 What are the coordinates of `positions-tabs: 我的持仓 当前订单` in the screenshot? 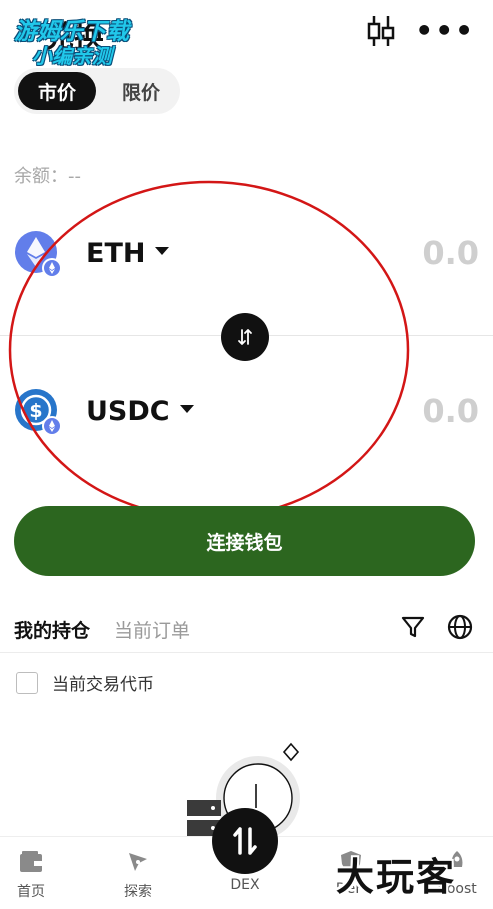 It's located at (102, 629).